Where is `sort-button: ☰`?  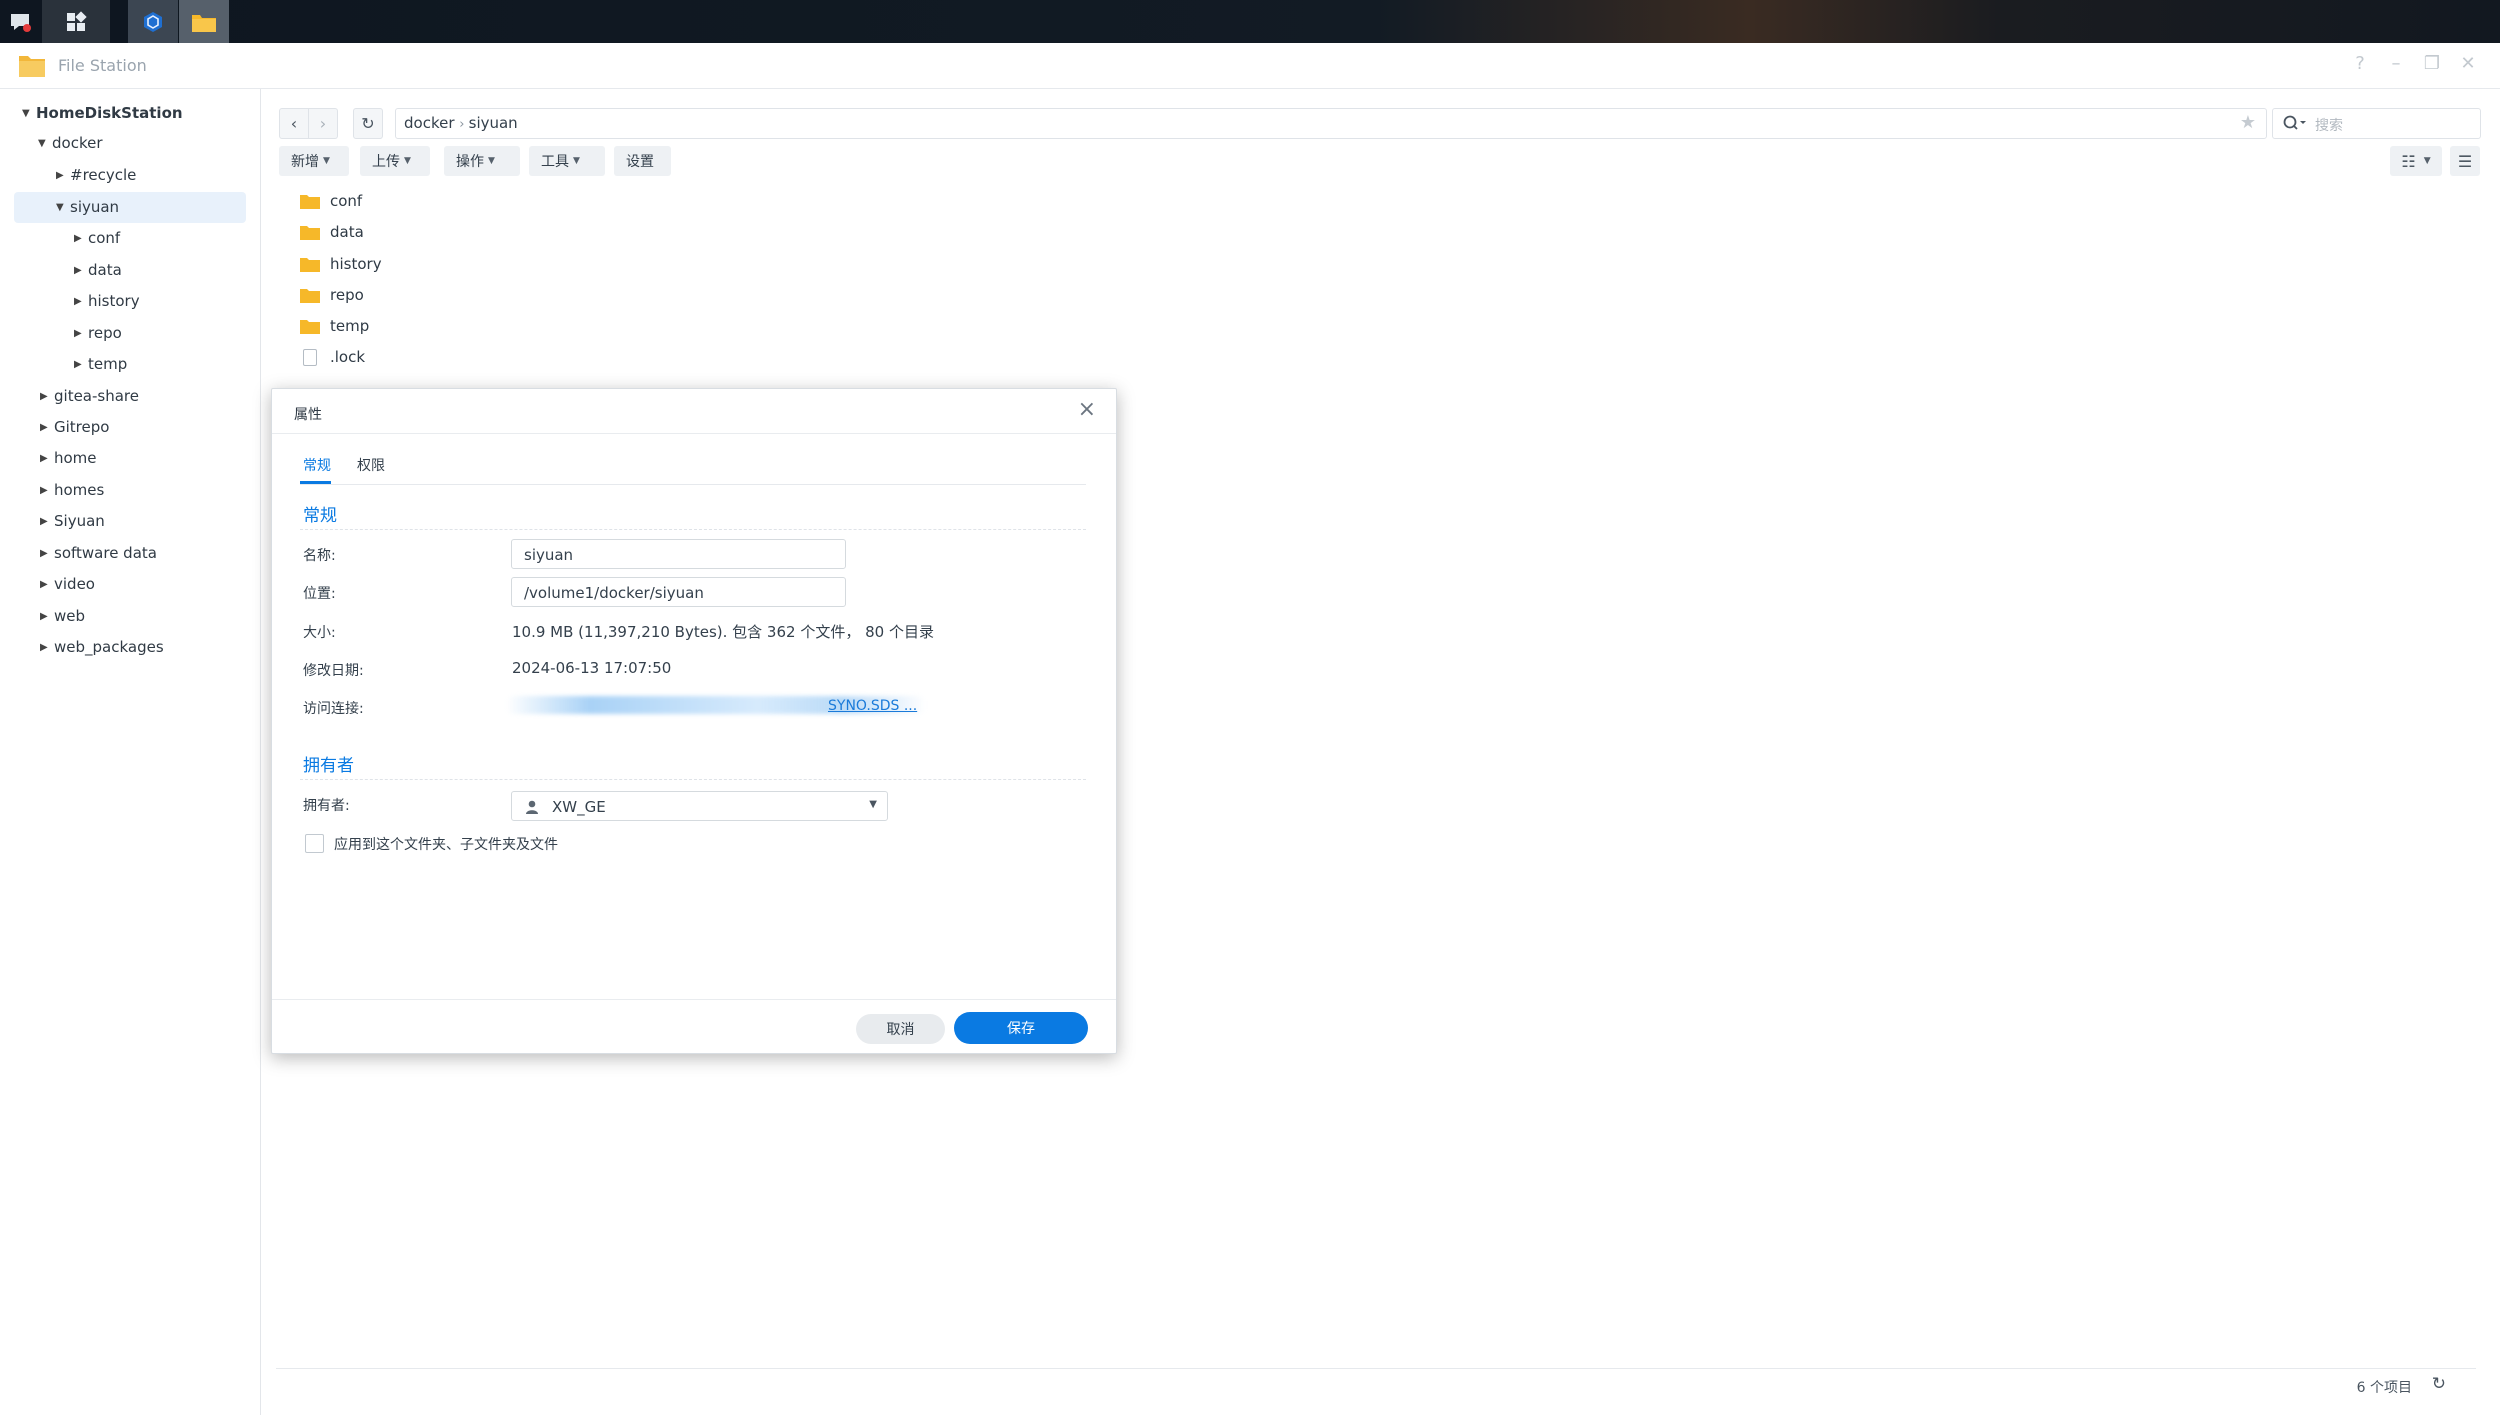
sort-button: ☰ is located at coordinates (2465, 161).